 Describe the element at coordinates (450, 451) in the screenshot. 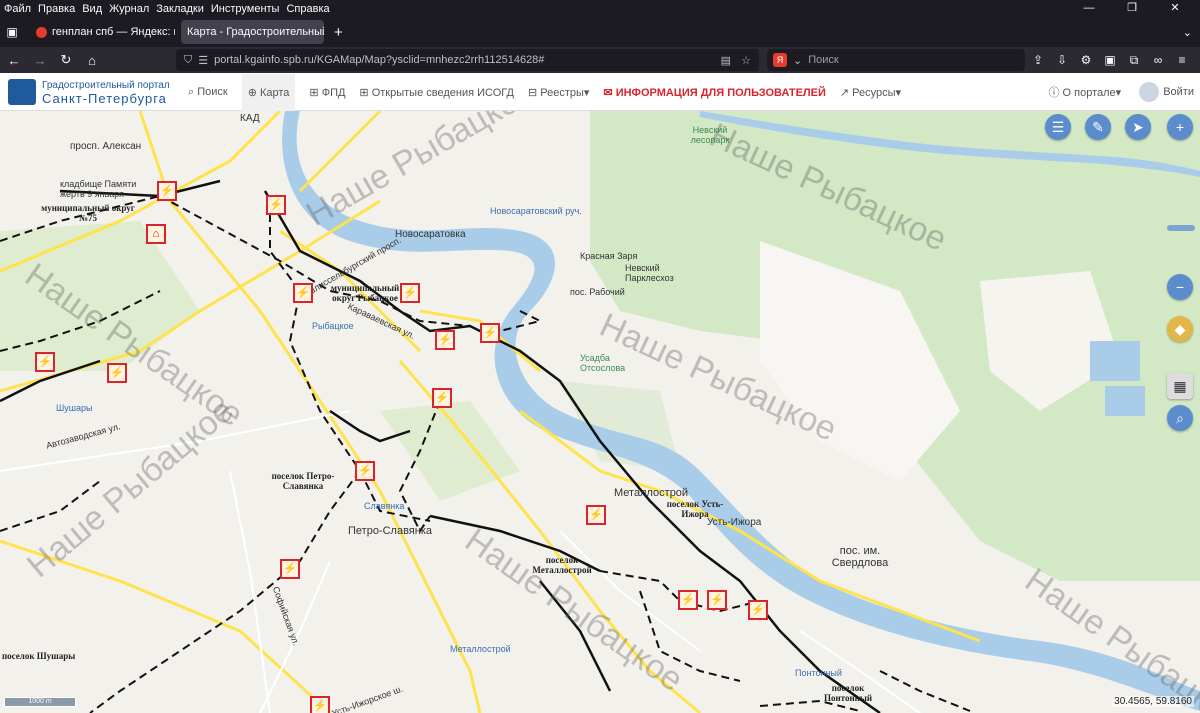

I see `park-area` at that location.